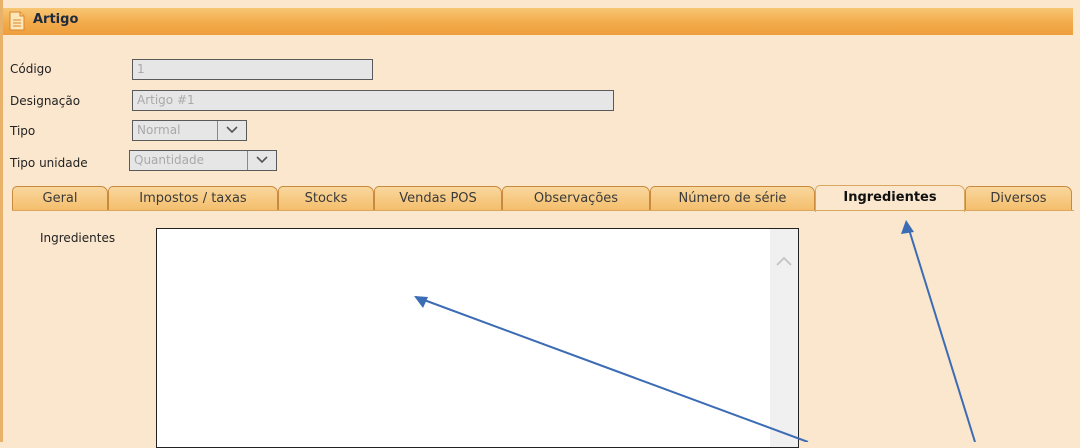  Describe the element at coordinates (159, 130) in the screenshot. I see `tipo-value: Normal` at that location.